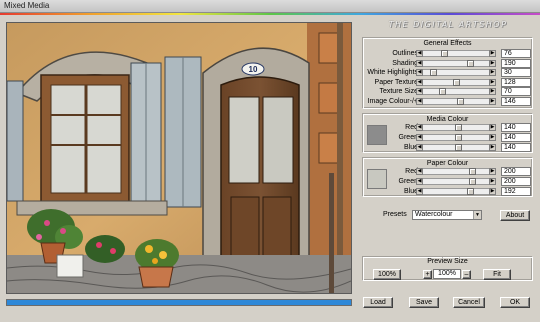 Image resolution: width=540 pixels, height=322 pixels. What do you see at coordinates (405, 53) in the screenshot?
I see `slider-label: Outlines` at bounding box center [405, 53].